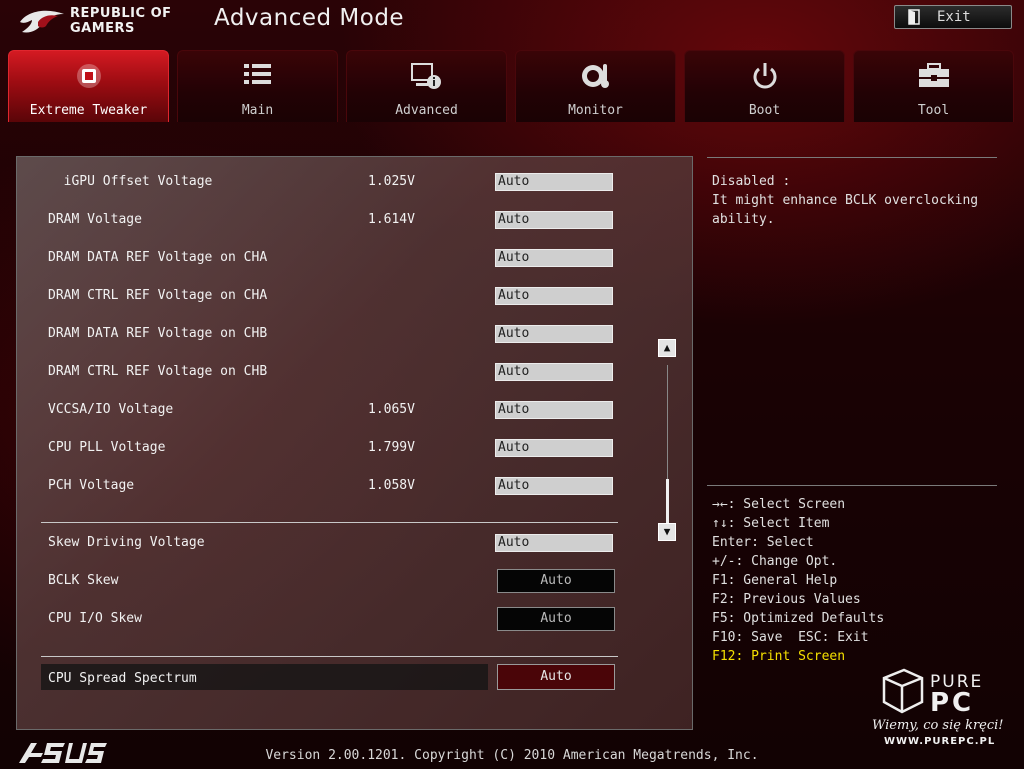 Image resolution: width=1024 pixels, height=769 pixels. I want to click on setting-label: VCCSA/IO Voltage, so click(111, 409).